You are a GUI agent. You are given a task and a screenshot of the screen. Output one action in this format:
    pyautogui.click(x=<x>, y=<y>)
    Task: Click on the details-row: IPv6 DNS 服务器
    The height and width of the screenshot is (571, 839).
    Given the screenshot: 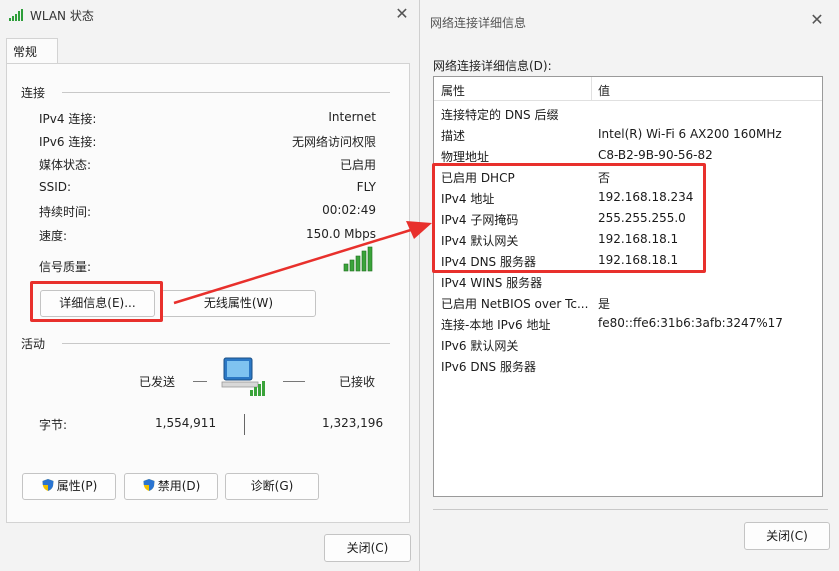 What is the action you would take?
    pyautogui.click(x=628, y=365)
    